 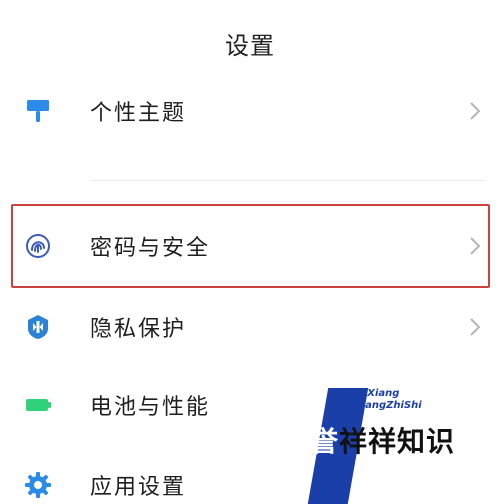 I want to click on settings-item-label: 应用设置, so click(x=138, y=487).